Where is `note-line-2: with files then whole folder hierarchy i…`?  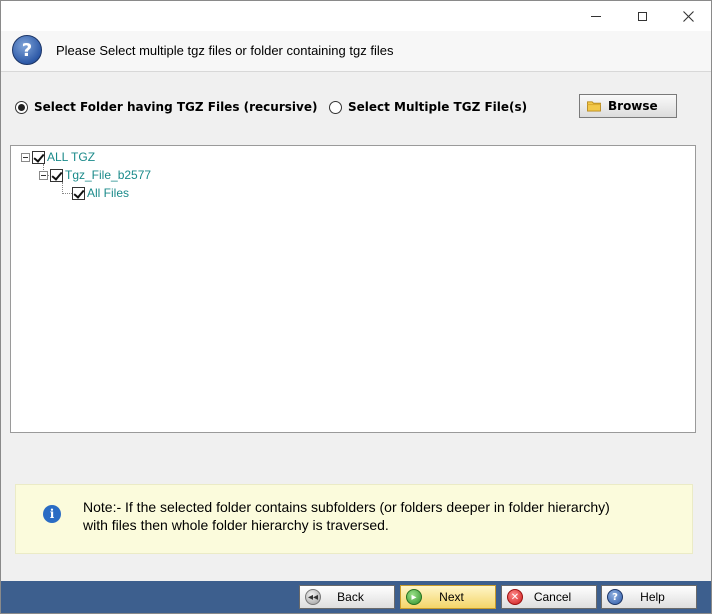 note-line-2: with files then whole folder hierarchy i… is located at coordinates (236, 525).